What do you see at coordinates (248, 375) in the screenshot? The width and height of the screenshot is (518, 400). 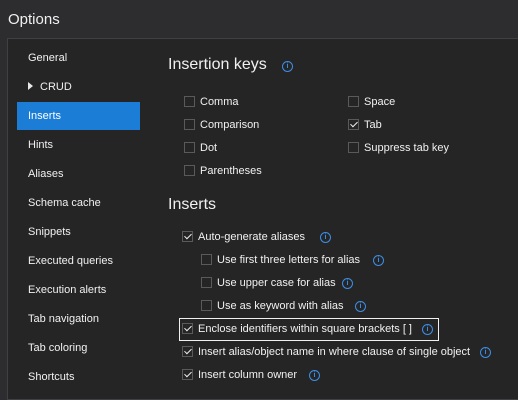 I see `checkbox-label: Insert column owner` at bounding box center [248, 375].